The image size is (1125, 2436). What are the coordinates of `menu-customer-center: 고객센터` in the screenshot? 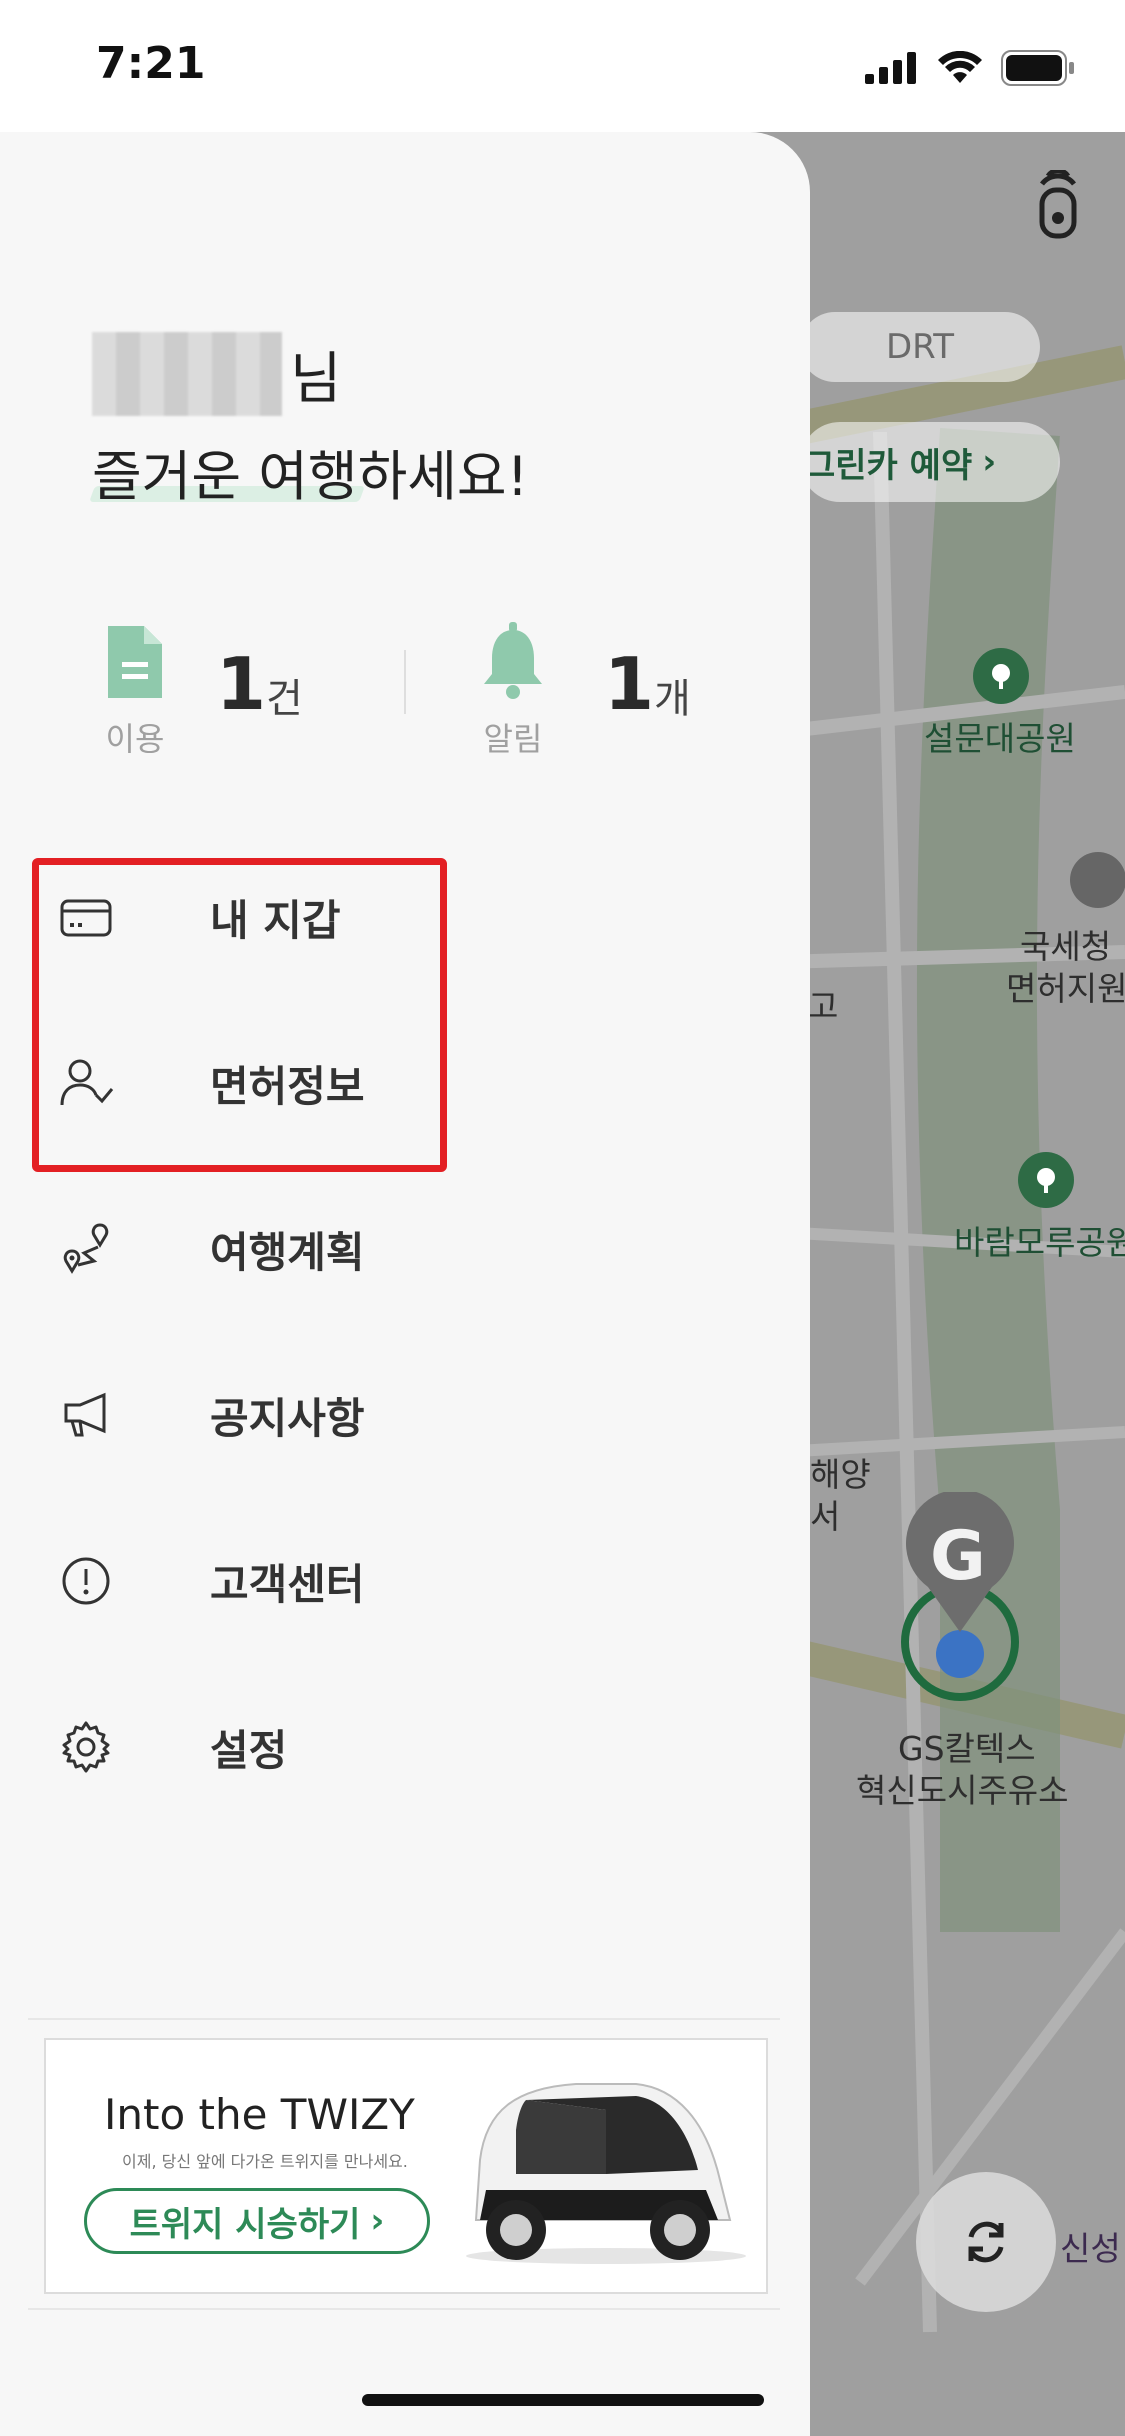 It's located at (405, 1581).